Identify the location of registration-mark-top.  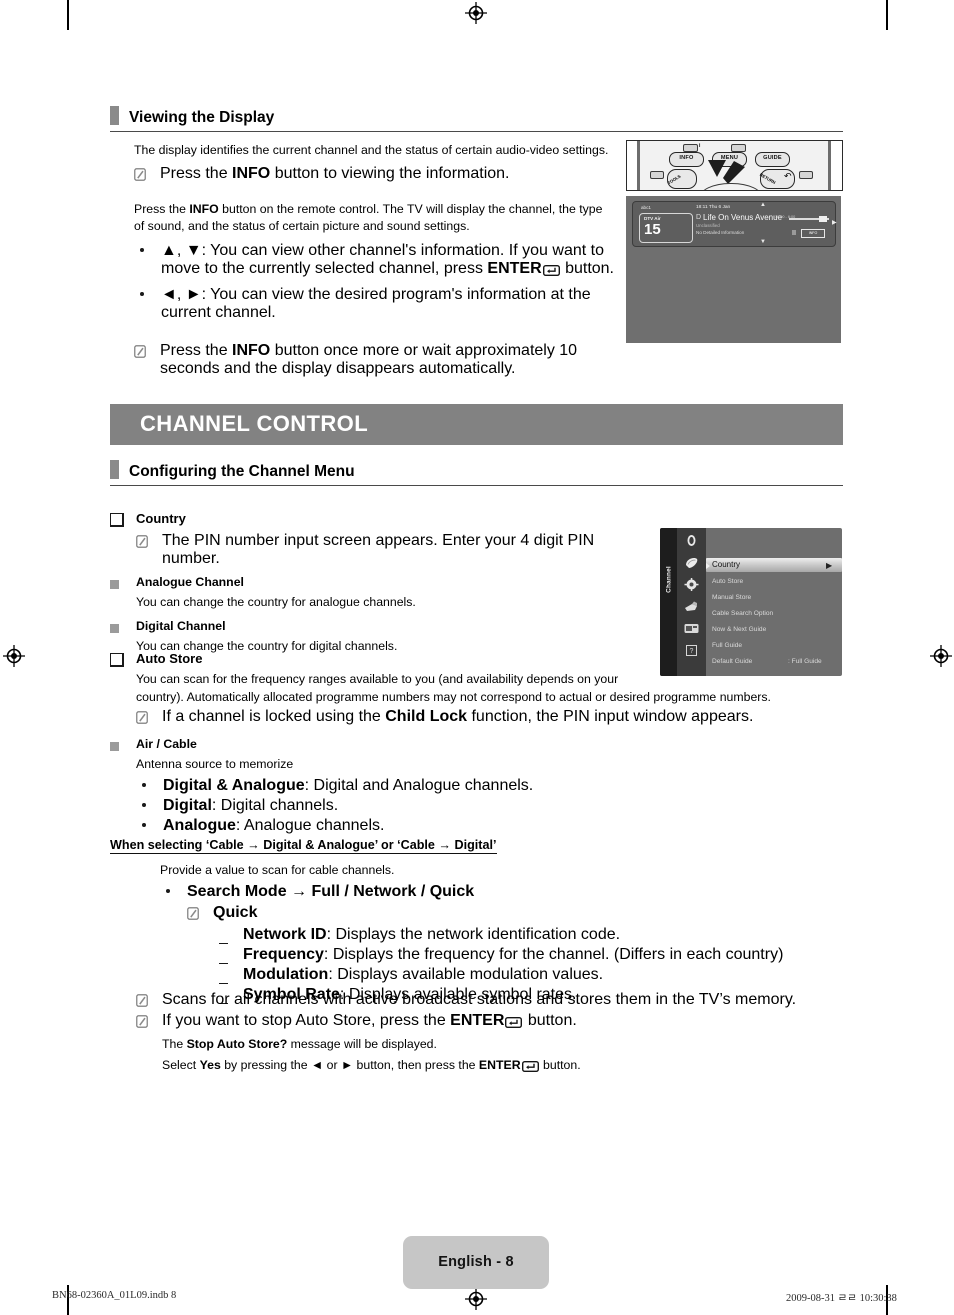
(476, 13).